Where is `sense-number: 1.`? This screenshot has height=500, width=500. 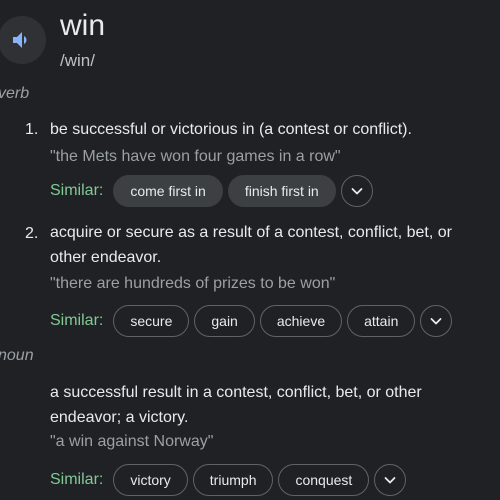
sense-number: 1. is located at coordinates (32, 129).